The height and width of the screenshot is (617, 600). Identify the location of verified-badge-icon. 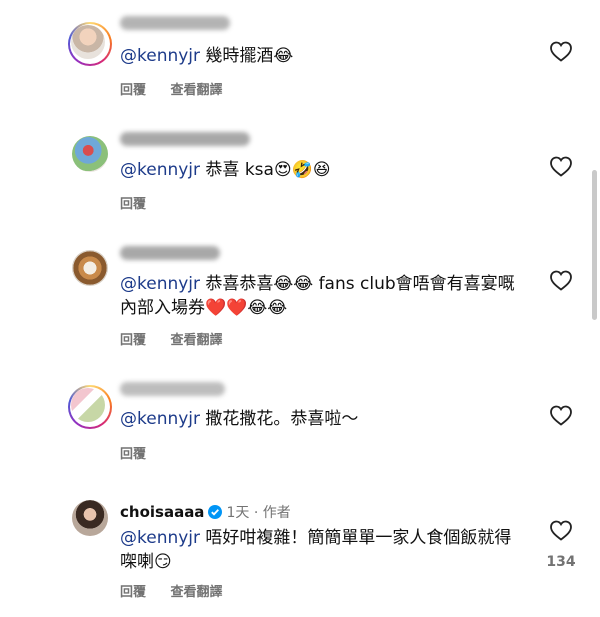
(215, 514).